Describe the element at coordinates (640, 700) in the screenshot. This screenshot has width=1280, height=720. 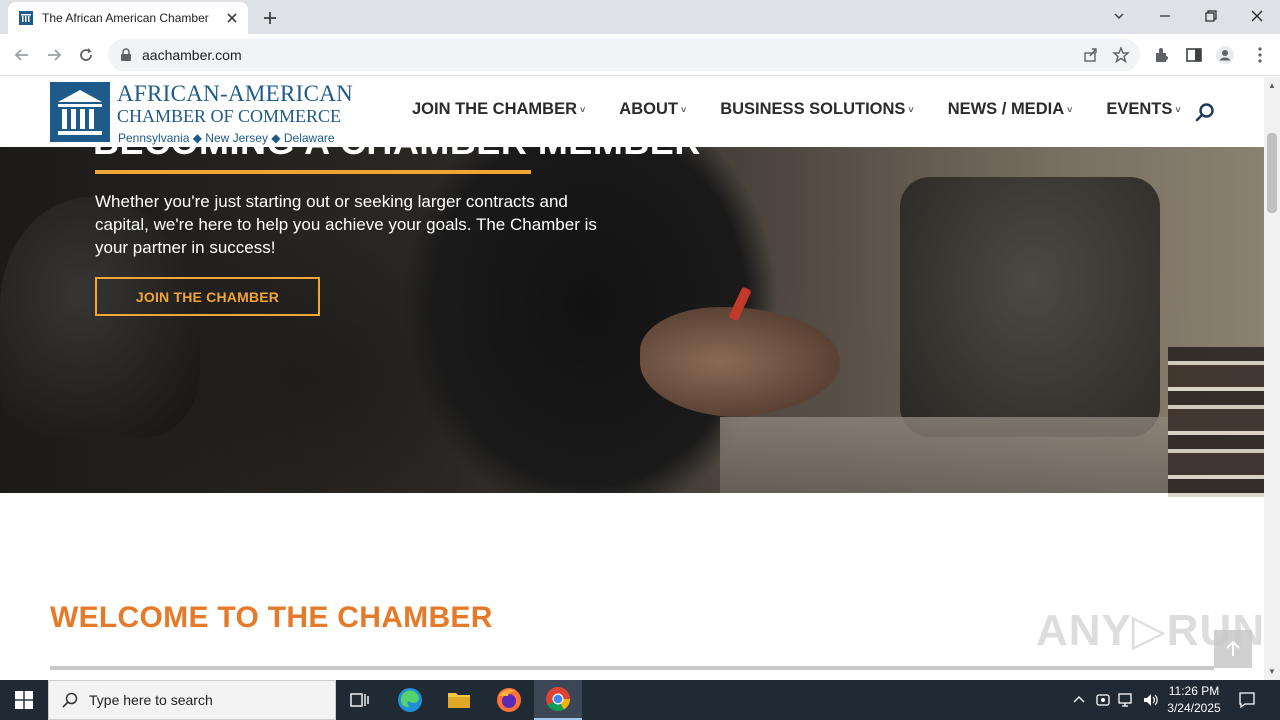
I see `windows-taskbar: Type here to search 11:26 PM 3/24/2025` at that location.